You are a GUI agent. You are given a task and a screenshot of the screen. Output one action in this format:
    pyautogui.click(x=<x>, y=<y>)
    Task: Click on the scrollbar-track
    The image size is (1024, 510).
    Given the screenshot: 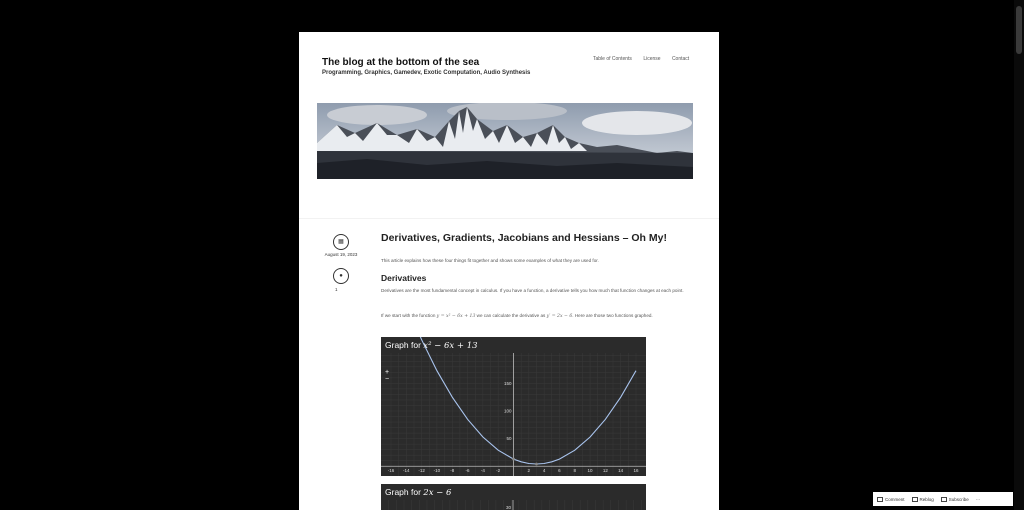 What is the action you would take?
    pyautogui.click(x=1019, y=255)
    